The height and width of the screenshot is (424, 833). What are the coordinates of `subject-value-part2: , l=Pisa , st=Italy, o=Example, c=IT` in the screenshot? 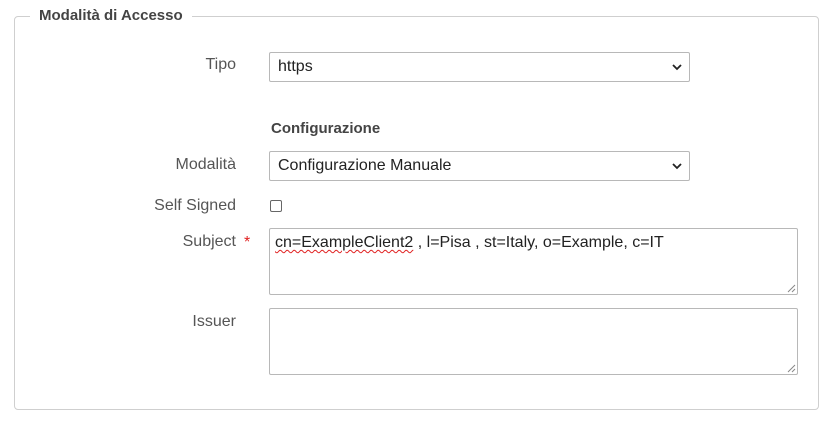 It's located at (538, 242).